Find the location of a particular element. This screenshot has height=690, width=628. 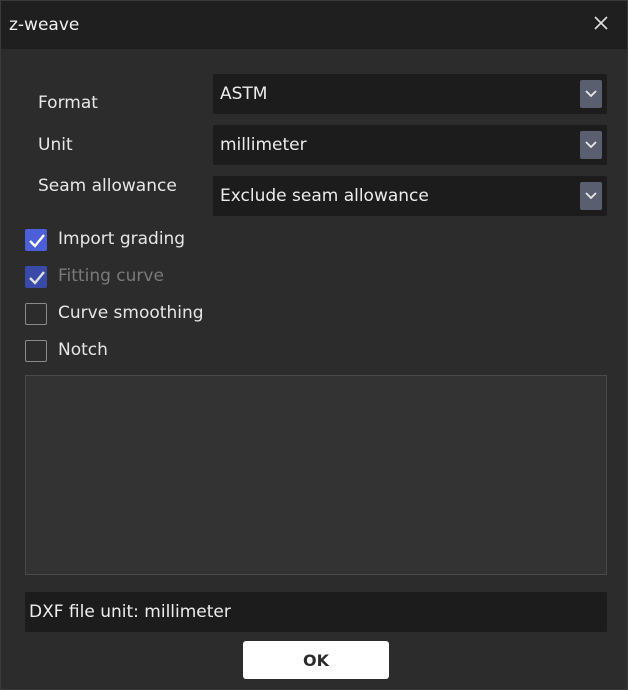

format-select-value: ASTM is located at coordinates (244, 94).